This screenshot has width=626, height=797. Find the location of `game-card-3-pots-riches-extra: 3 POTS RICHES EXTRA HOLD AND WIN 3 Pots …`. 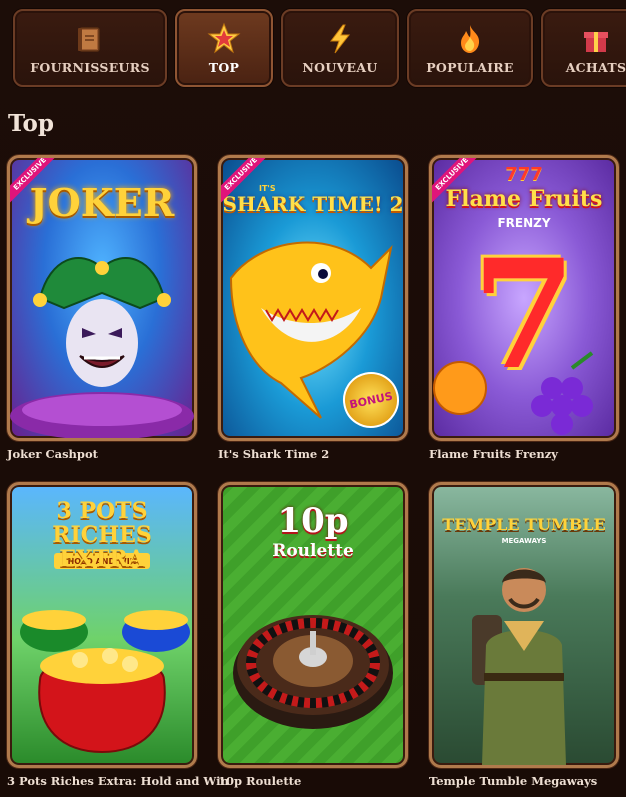

game-card-3-pots-riches-extra: 3 POTS RICHES EXTRA HOLD AND WIN 3 Pots … is located at coordinates (118, 635).